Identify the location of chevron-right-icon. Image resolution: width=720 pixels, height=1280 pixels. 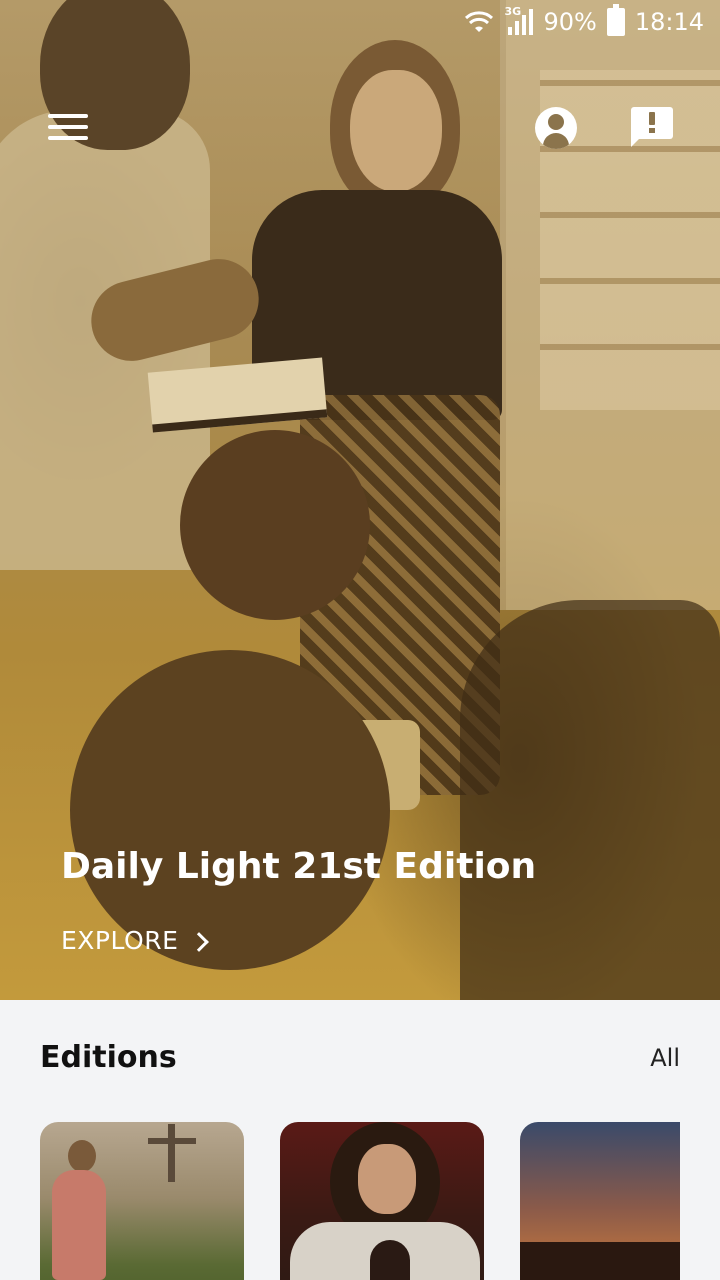
(199, 941).